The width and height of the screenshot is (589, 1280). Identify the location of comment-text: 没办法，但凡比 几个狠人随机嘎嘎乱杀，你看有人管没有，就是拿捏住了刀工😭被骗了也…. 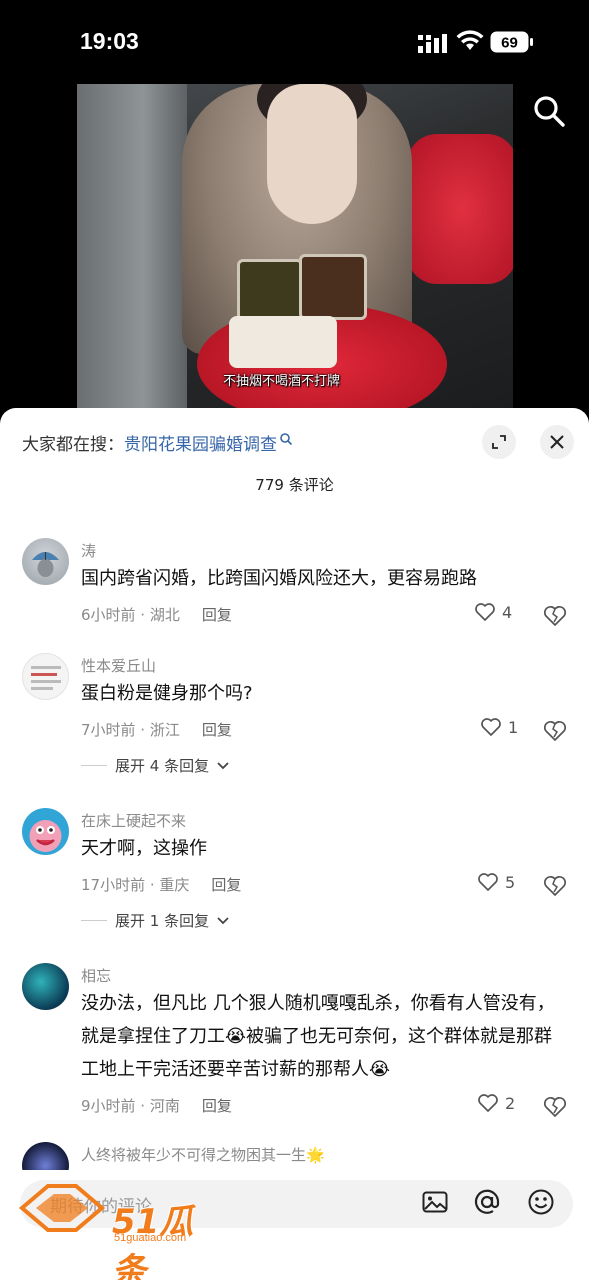
(318, 1036).